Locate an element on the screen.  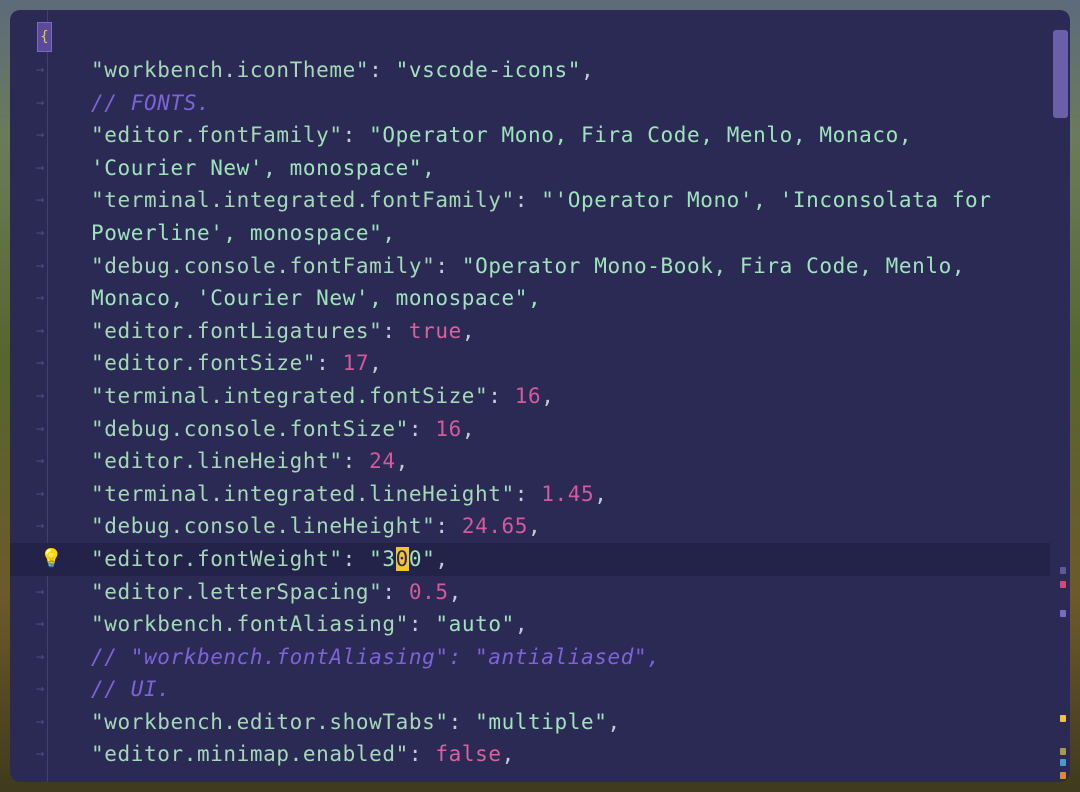
code-line: → "terminal.integrated.fontSize": 16, is located at coordinates (530, 396).